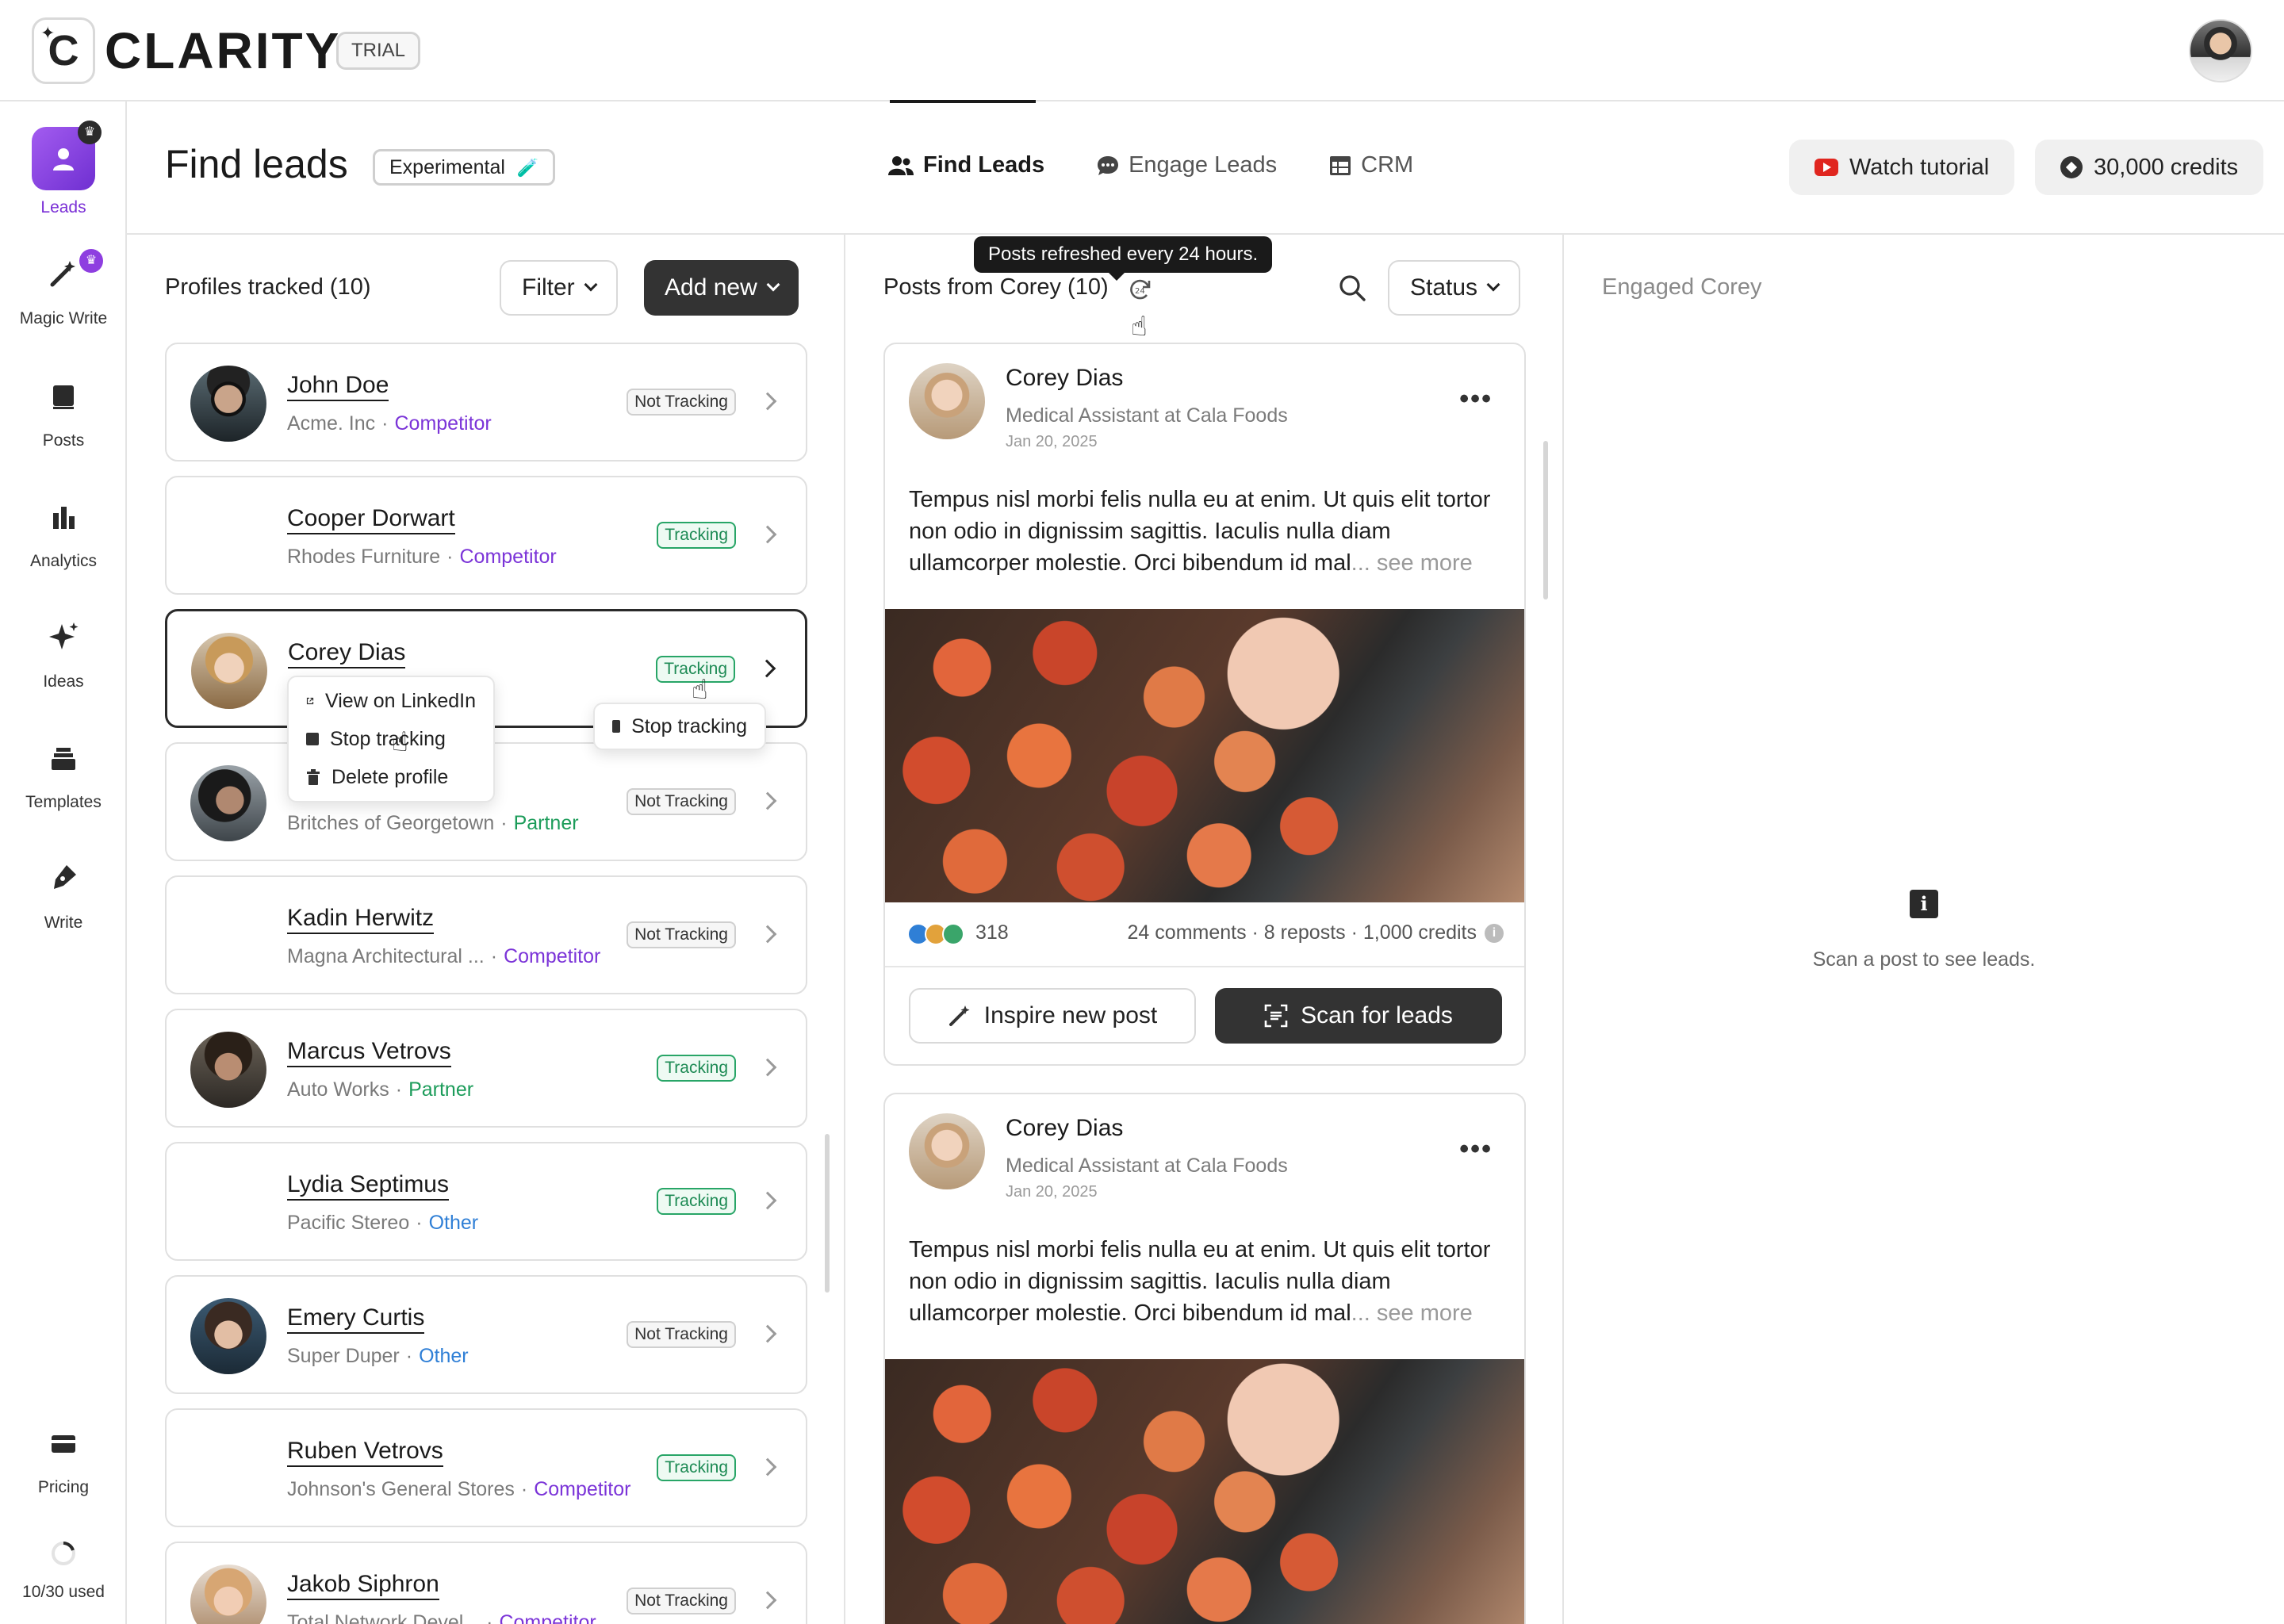  I want to click on profile-name: Lydia Septimus, so click(368, 1185).